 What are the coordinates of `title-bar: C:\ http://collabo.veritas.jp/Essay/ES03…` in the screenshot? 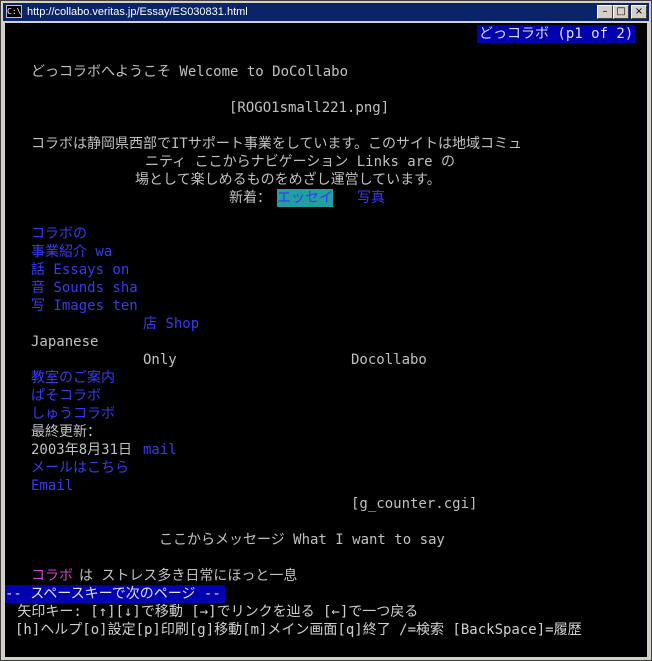 It's located at (326, 12).